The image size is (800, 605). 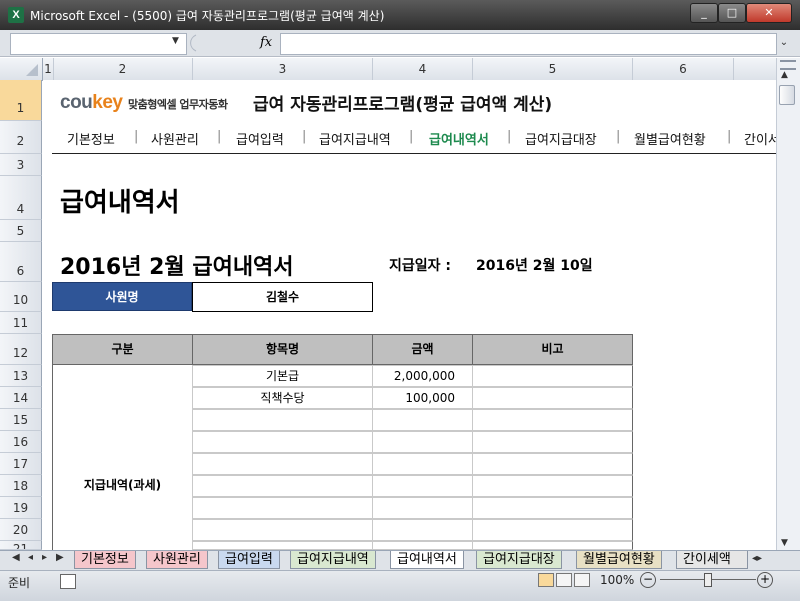 What do you see at coordinates (769, 13) in the screenshot?
I see `close-button: ✕` at bounding box center [769, 13].